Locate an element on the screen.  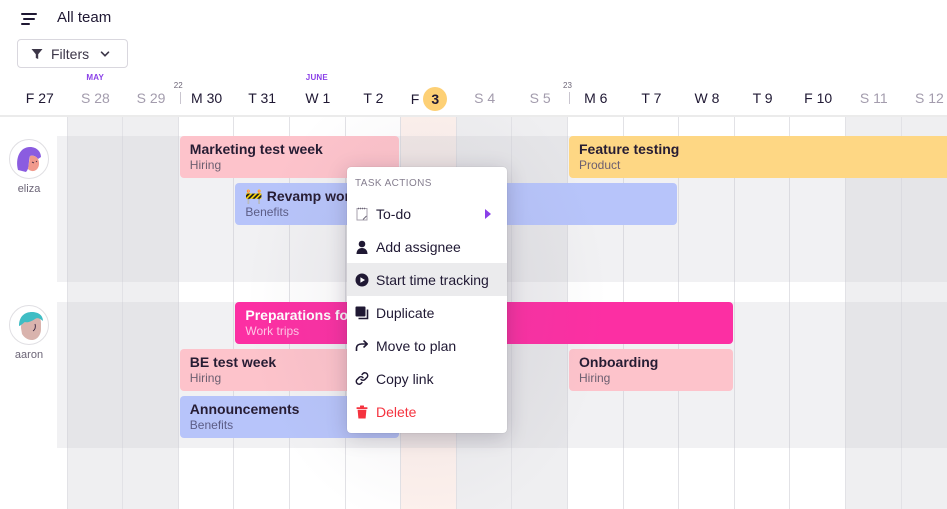
trash-icon is located at coordinates (362, 412).